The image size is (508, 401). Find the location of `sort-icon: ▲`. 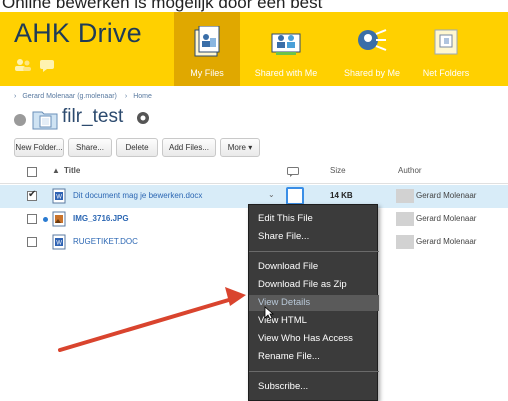

sort-icon: ▲ is located at coordinates (56, 170).